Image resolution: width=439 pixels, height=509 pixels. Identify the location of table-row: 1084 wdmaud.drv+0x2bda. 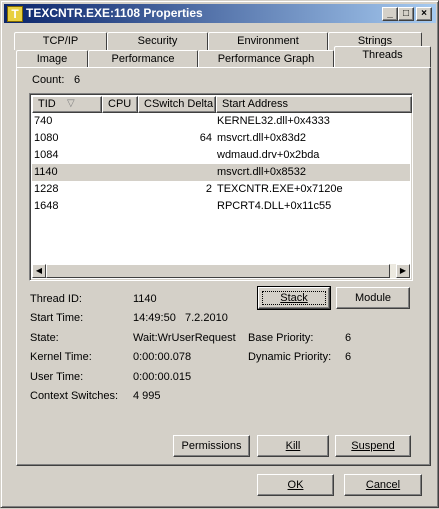
(221, 155).